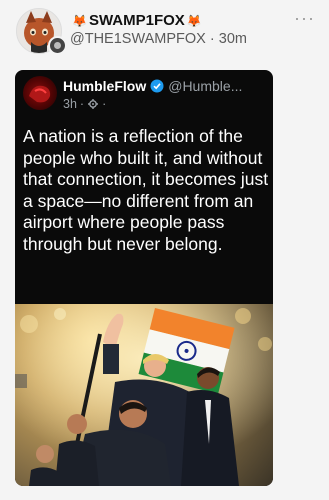  What do you see at coordinates (233, 39) in the screenshot?
I see `post-time: 30m` at bounding box center [233, 39].